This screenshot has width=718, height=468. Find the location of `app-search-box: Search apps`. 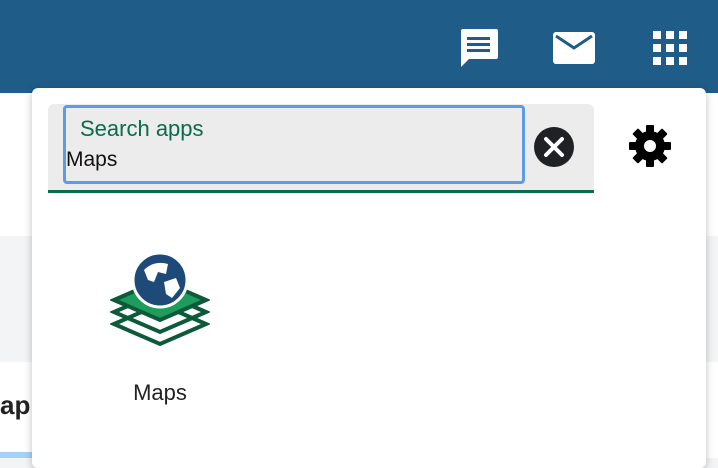

app-search-box: Search apps is located at coordinates (321, 148).